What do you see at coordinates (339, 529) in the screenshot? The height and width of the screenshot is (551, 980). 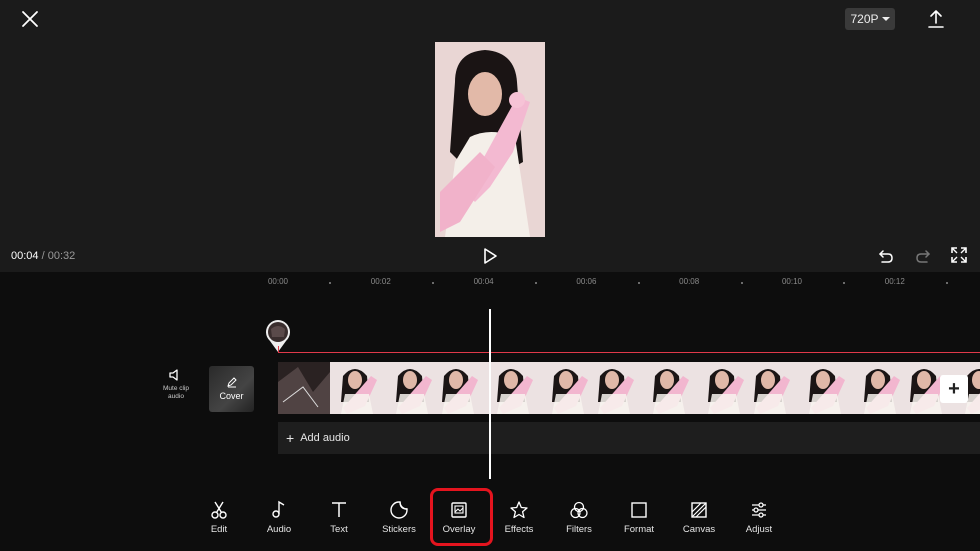 I see `tool-label: Text` at bounding box center [339, 529].